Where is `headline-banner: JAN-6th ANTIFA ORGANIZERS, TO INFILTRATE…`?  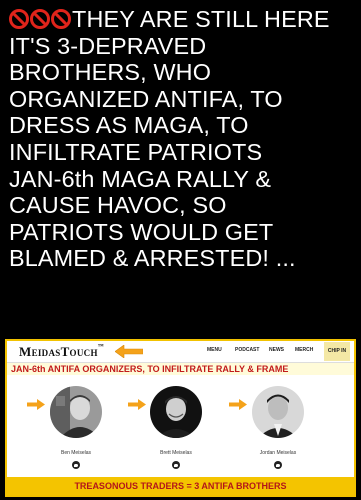
headline-banner: JAN-6th ANTIFA ORGANIZERS, TO INFILTRATE… is located at coordinates (180, 369).